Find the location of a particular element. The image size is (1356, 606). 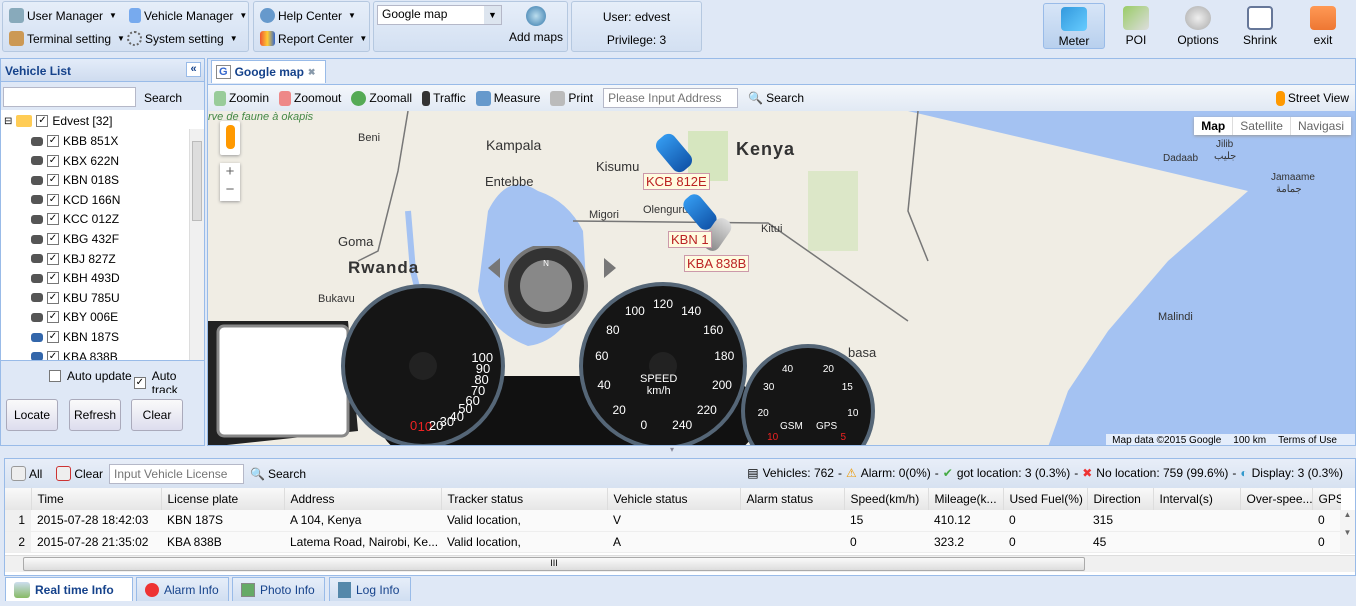

exit-button: exit is located at coordinates (1323, 26).